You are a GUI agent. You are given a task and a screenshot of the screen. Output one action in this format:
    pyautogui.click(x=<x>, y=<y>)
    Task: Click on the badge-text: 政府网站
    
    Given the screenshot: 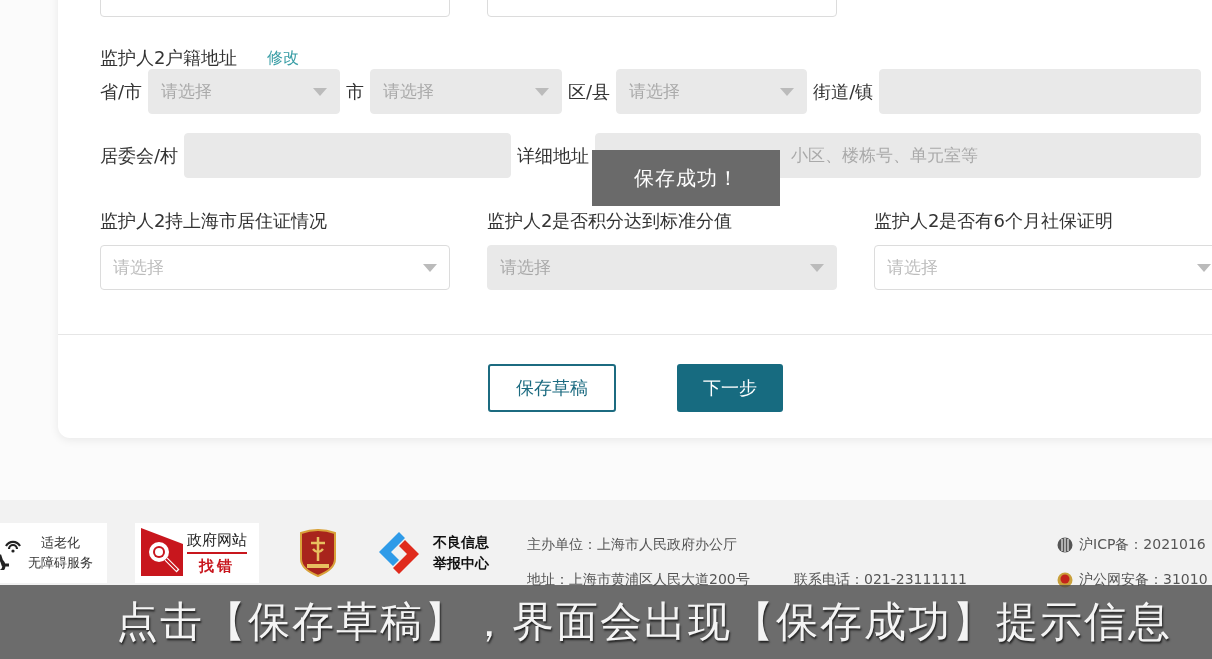 What is the action you would take?
    pyautogui.click(x=217, y=542)
    